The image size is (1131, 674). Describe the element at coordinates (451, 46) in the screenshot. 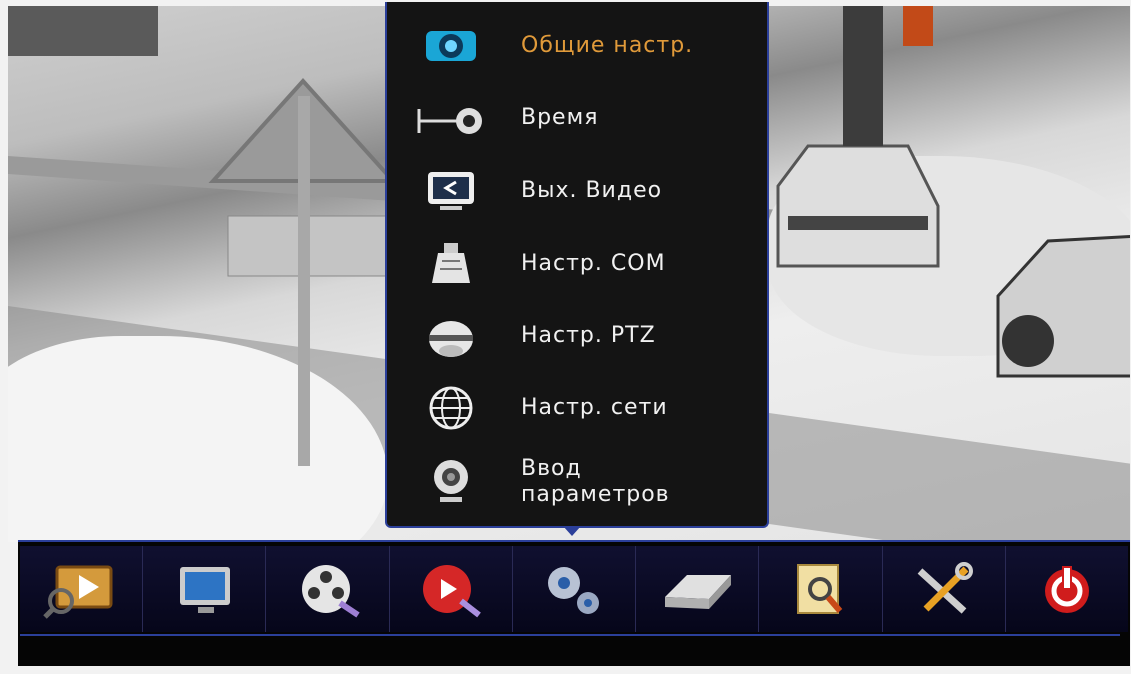

I see `gear-settings-icon` at that location.